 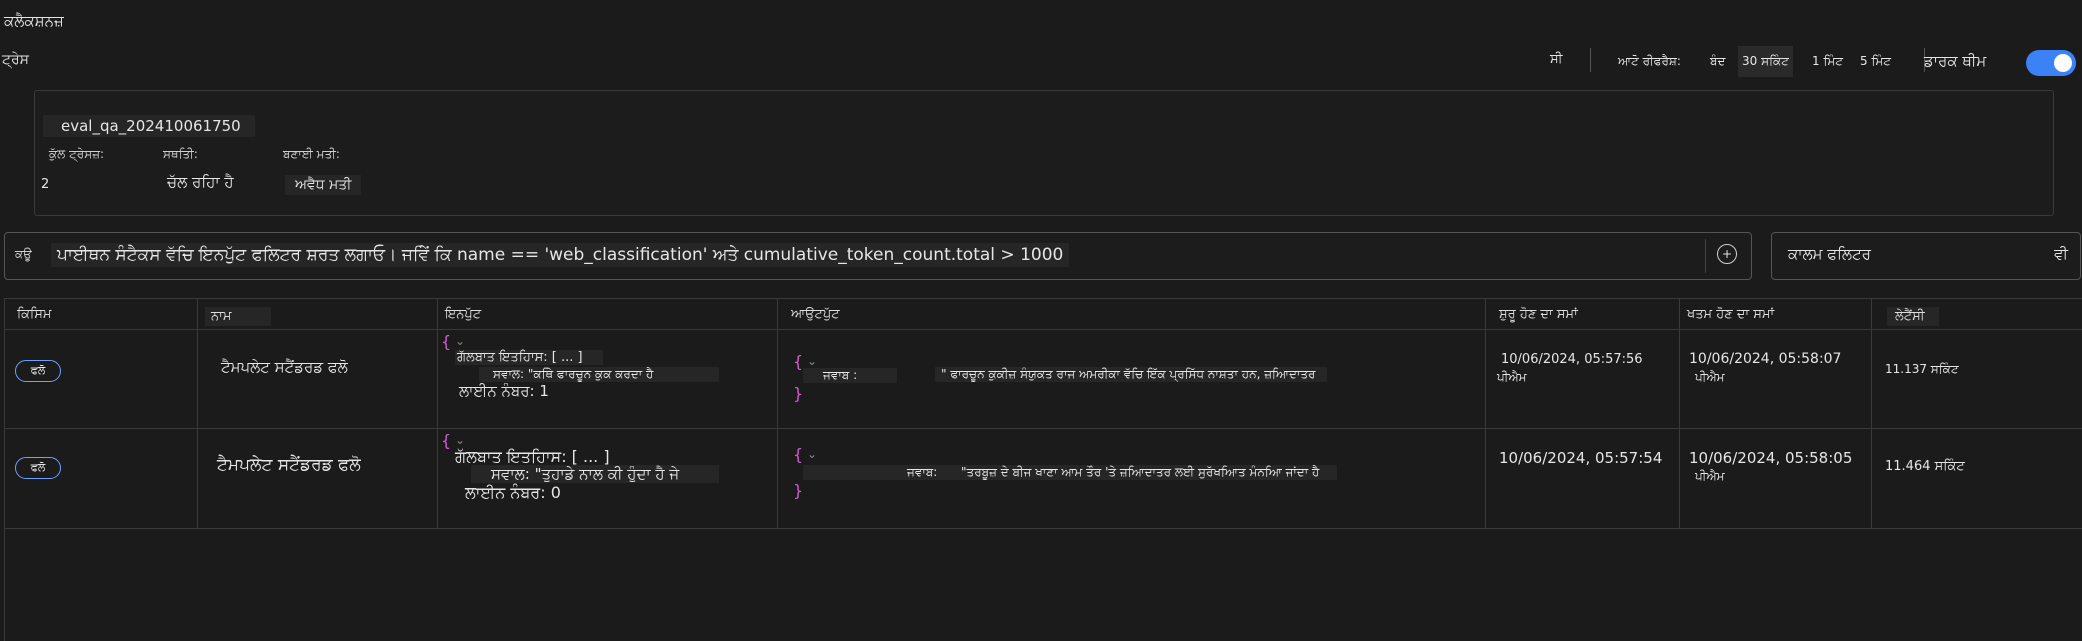 What do you see at coordinates (1727, 254) in the screenshot?
I see `history-icon: +` at bounding box center [1727, 254].